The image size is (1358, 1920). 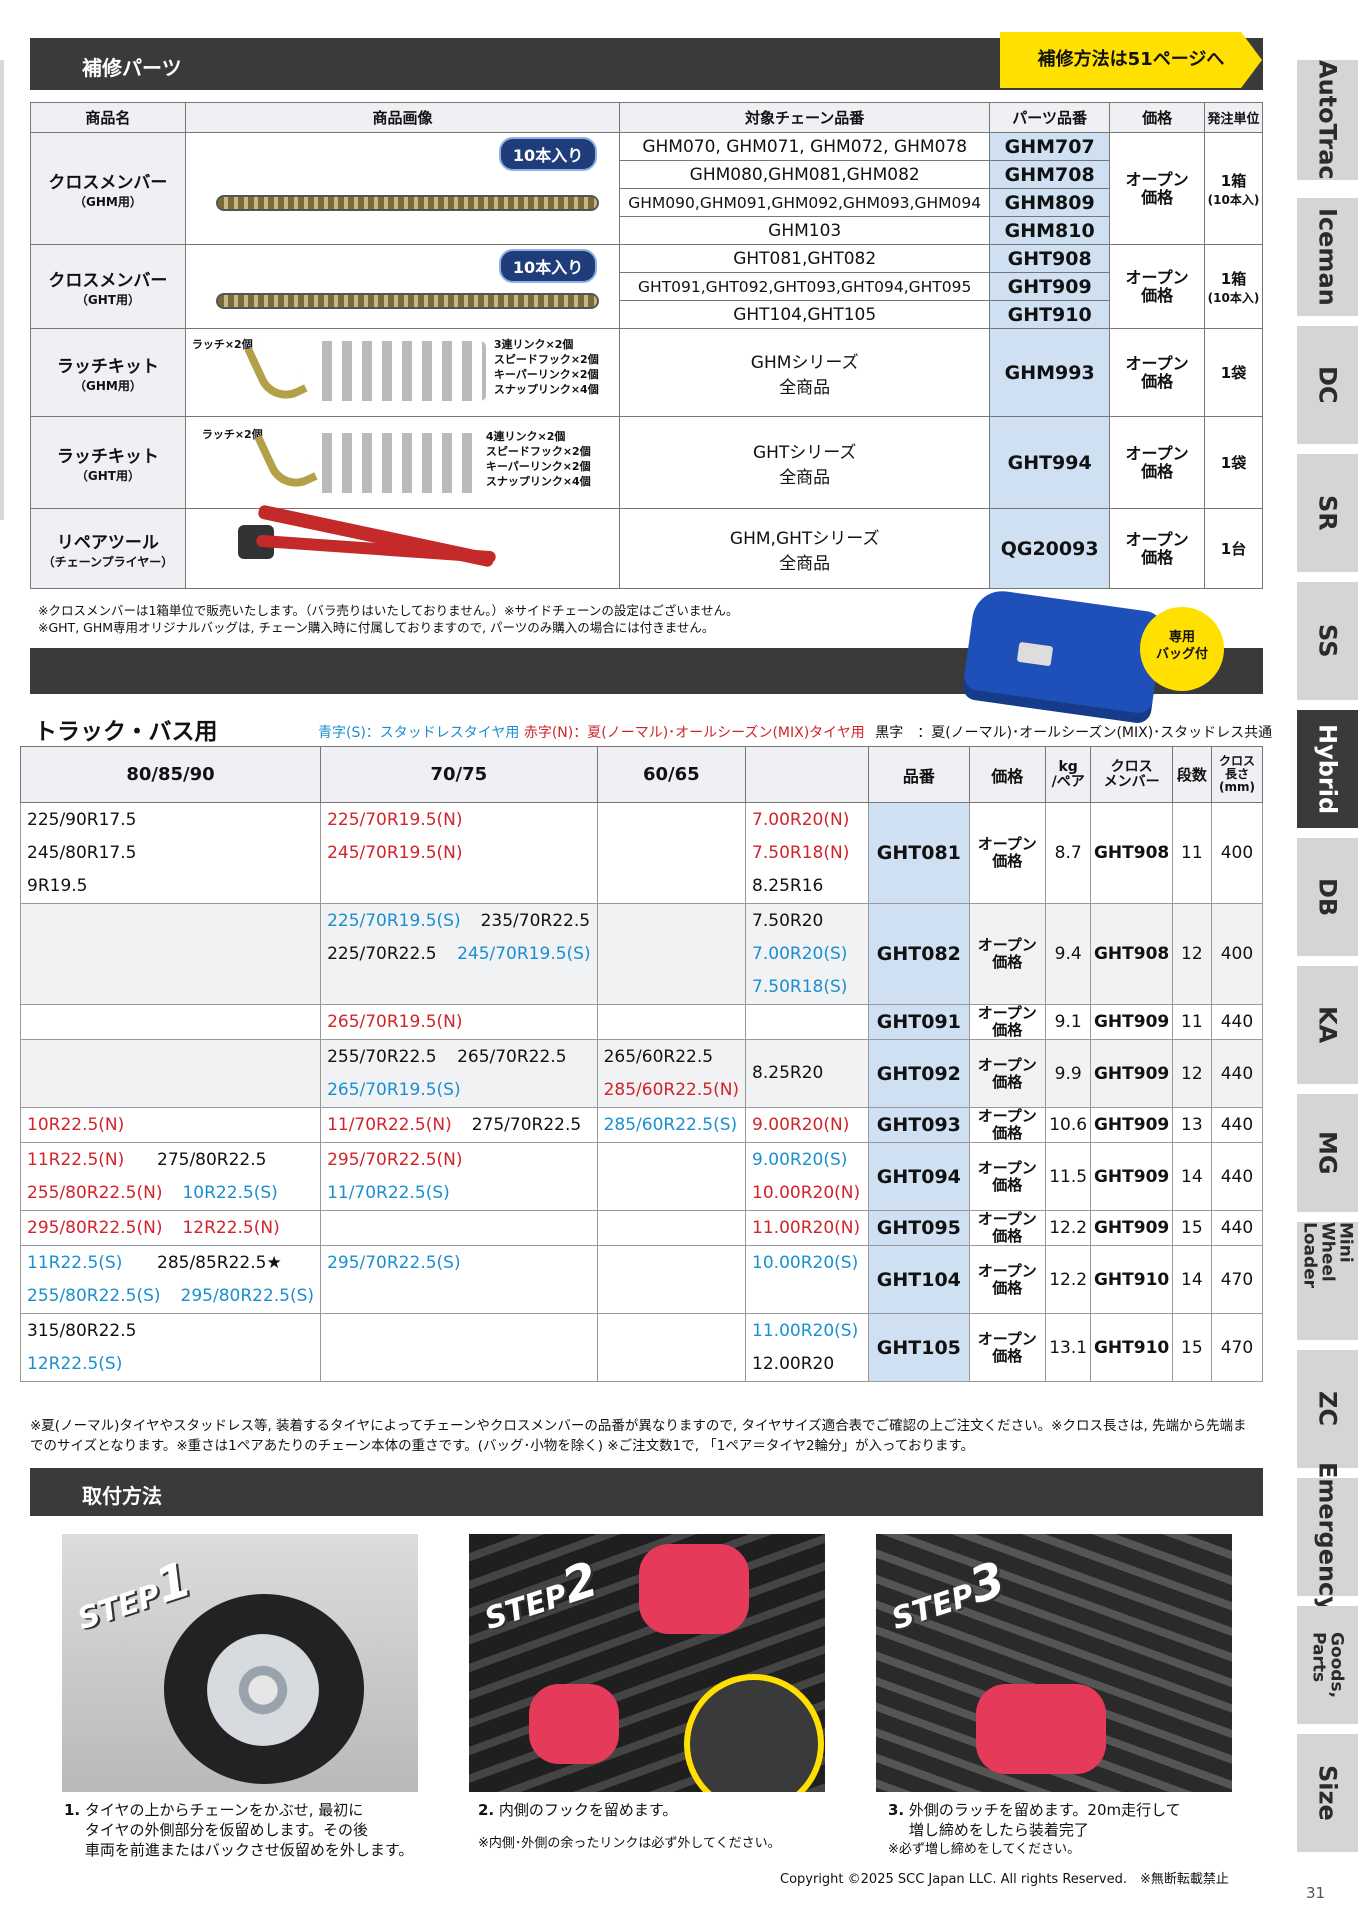 I want to click on product-code: GHT091, so click(x=919, y=1022).